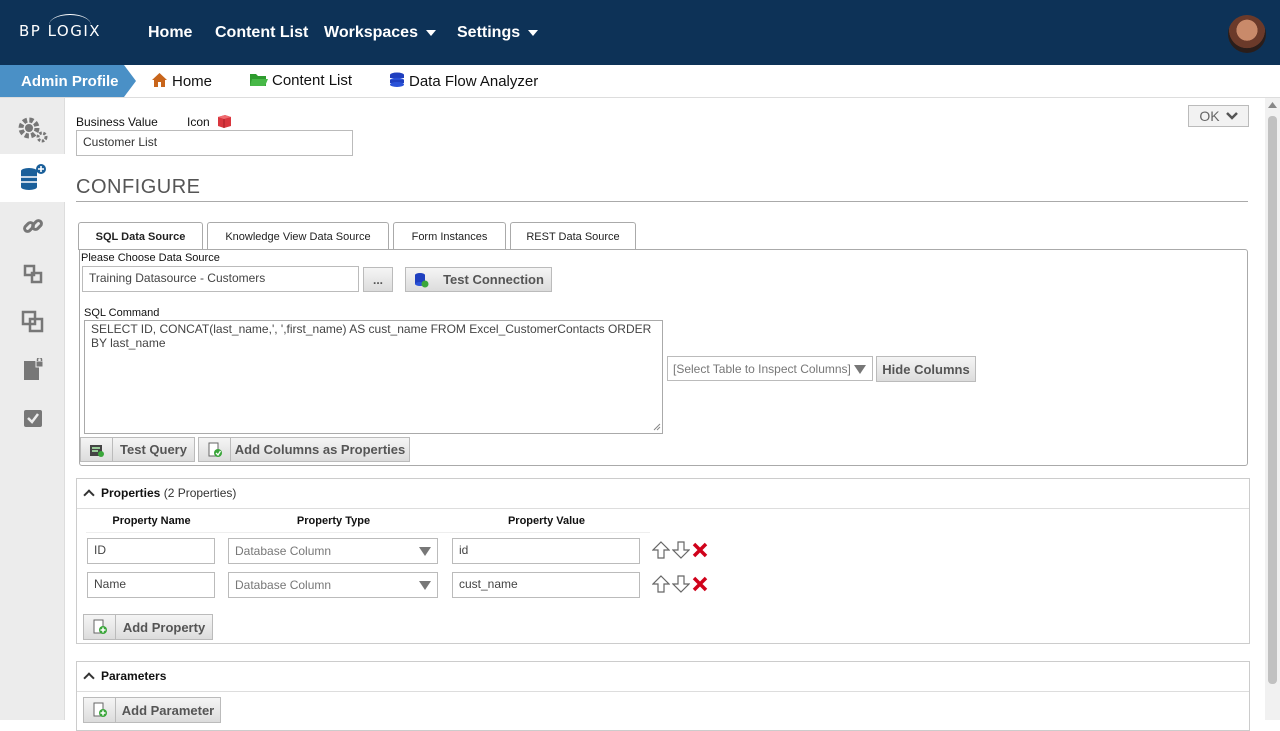 The image size is (1280, 731). What do you see at coordinates (148, 627) in the screenshot?
I see `add-property-button: Add Property` at bounding box center [148, 627].